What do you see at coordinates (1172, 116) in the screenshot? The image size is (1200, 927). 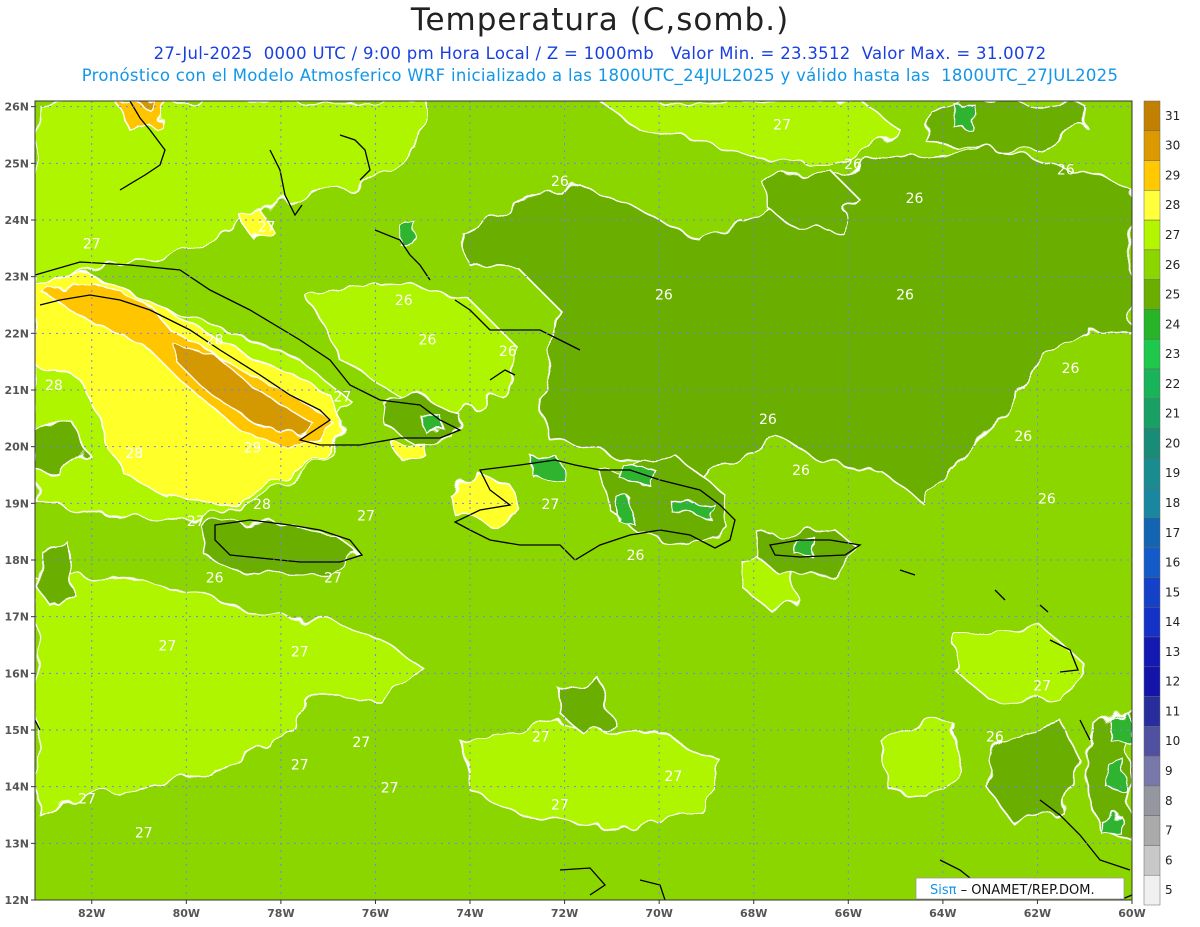 I see `colorbar-label: 31` at bounding box center [1172, 116].